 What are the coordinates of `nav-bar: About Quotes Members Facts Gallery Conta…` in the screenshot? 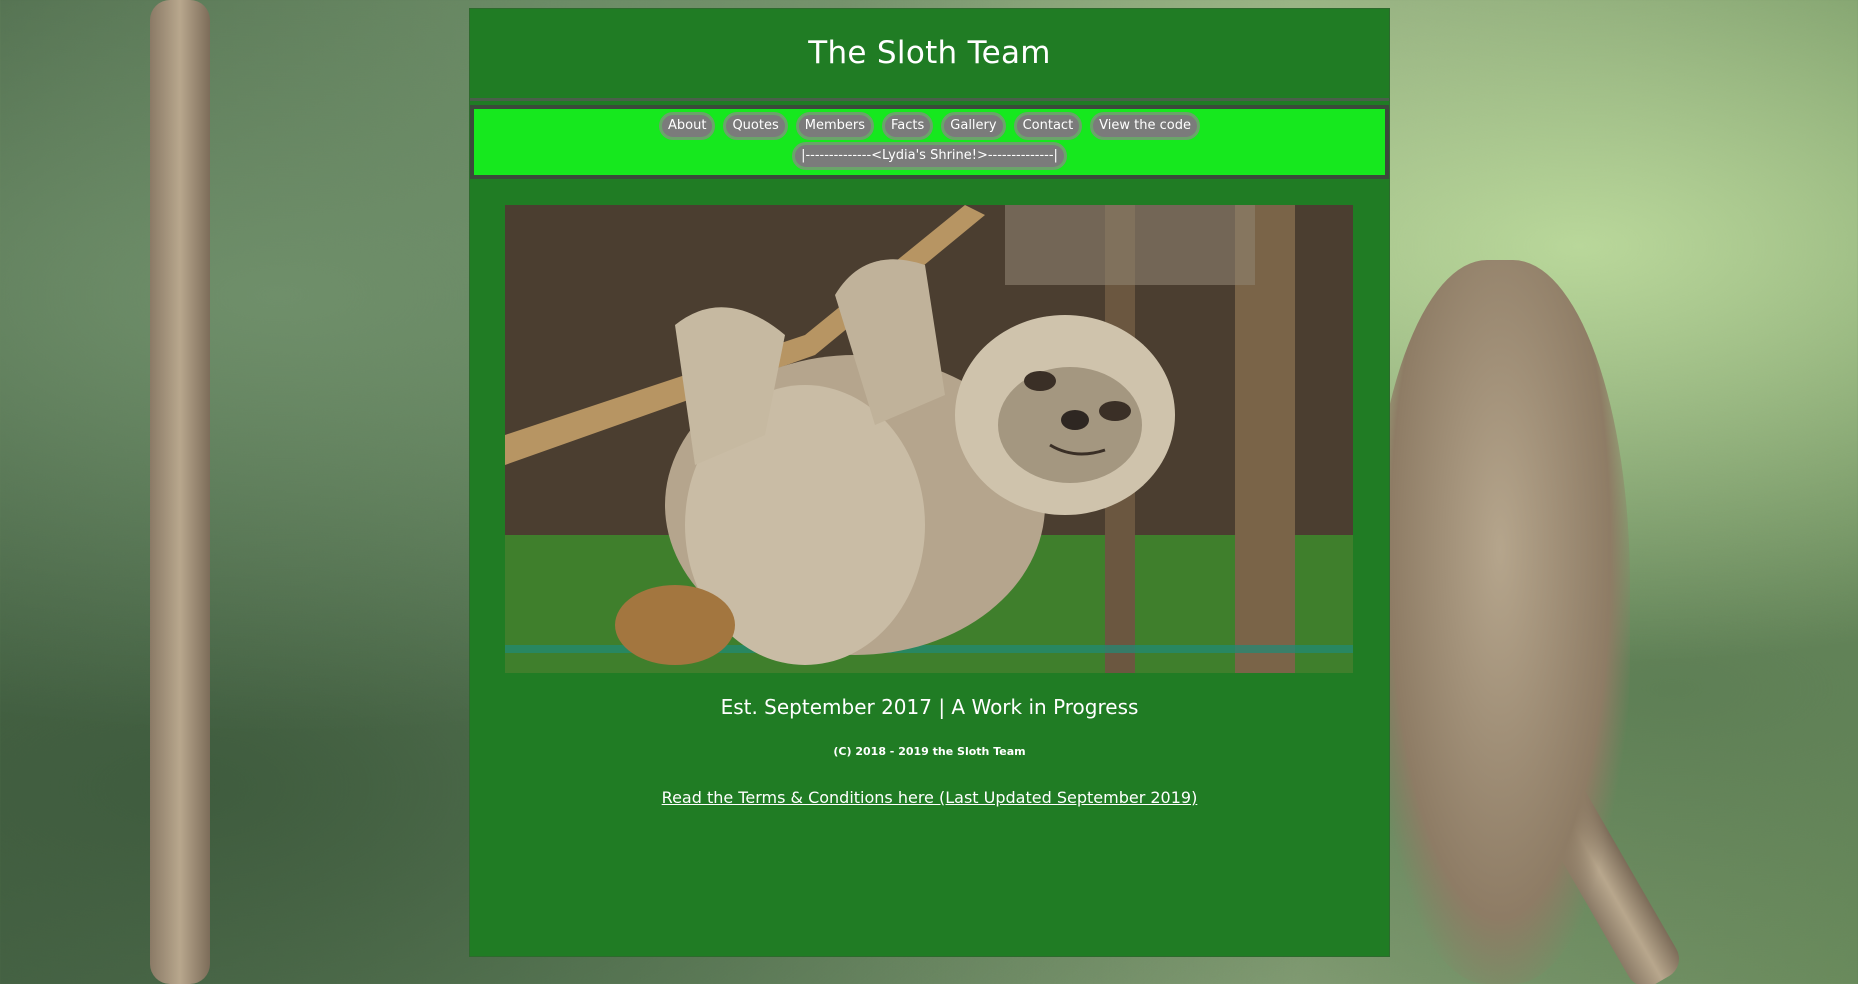 It's located at (929, 142).